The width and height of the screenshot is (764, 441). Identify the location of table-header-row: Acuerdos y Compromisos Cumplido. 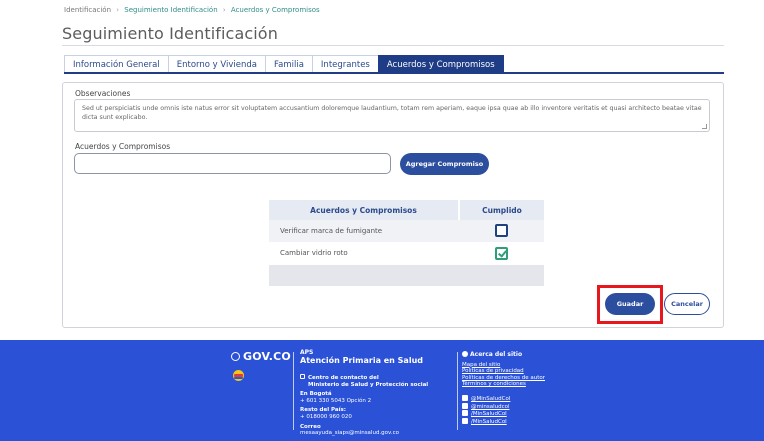
(406, 210).